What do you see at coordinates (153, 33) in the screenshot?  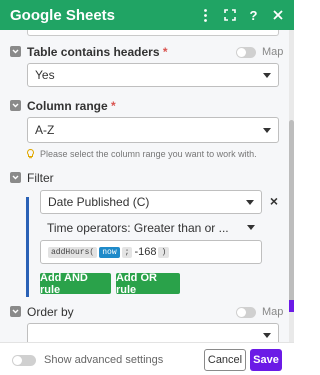 I see `previous-field-stub` at bounding box center [153, 33].